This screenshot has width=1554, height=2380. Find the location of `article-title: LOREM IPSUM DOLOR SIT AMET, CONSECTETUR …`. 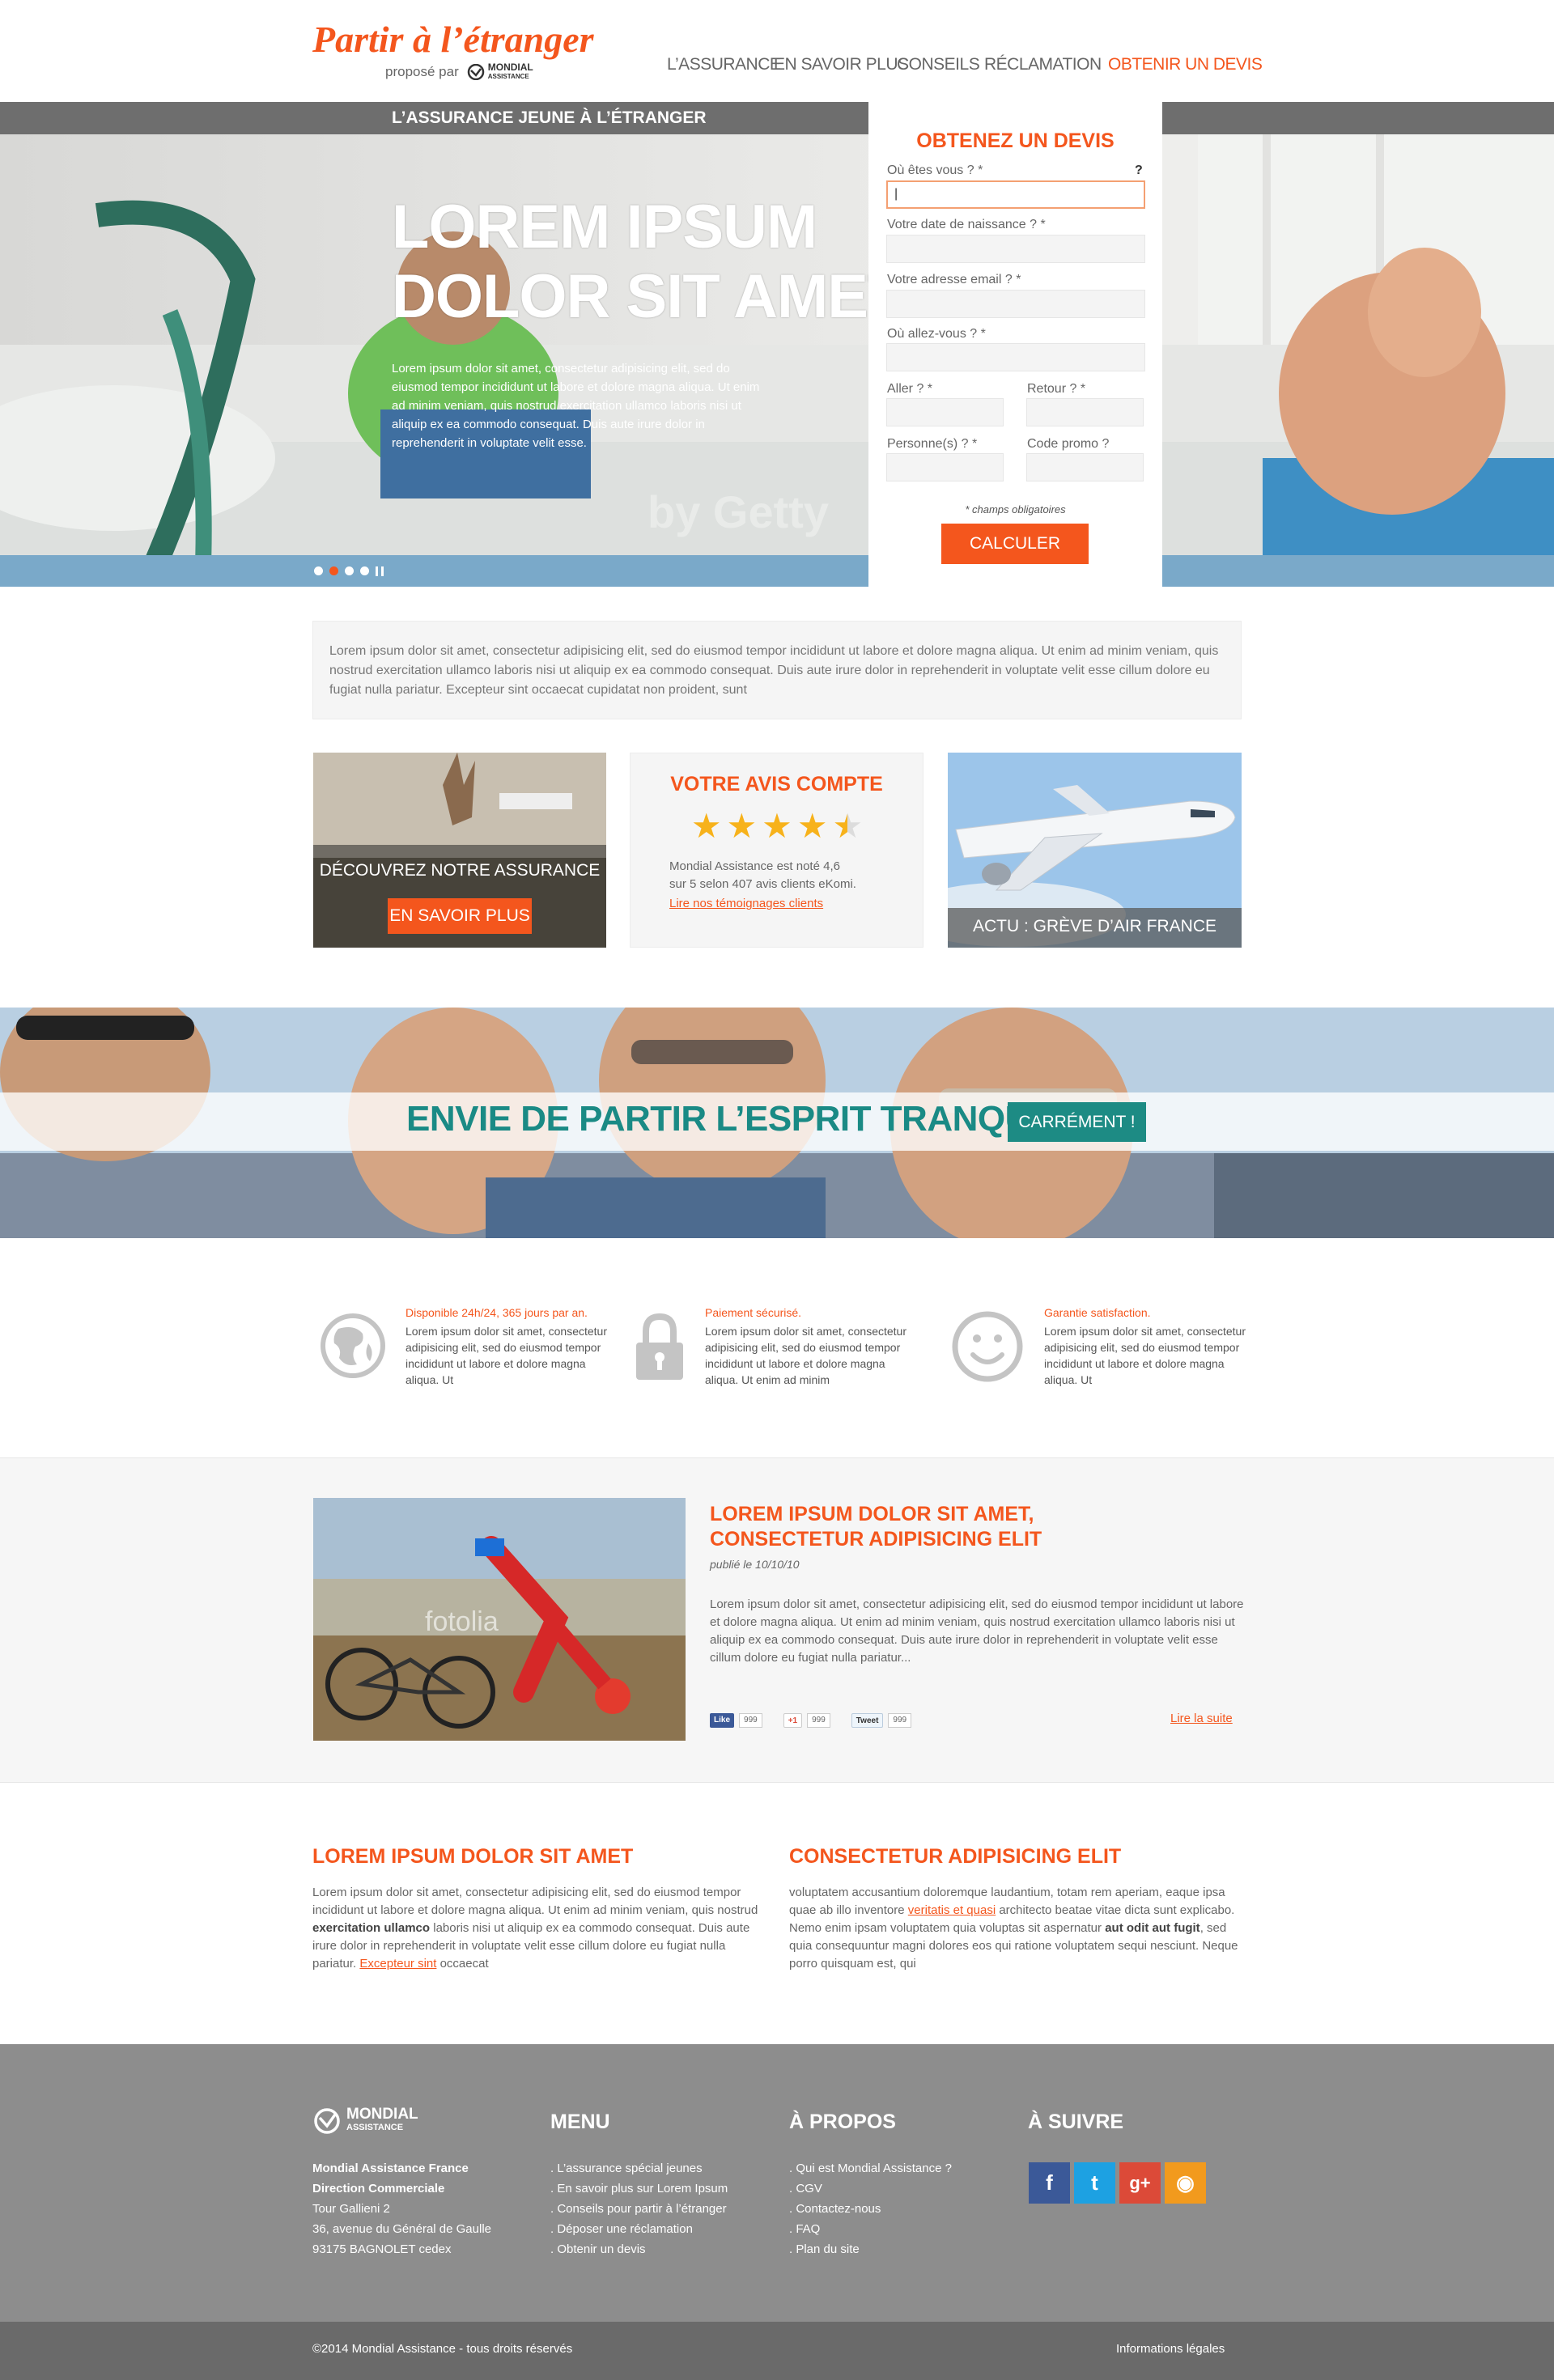

article-title: LOREM IPSUM DOLOR SIT AMET, CONSECTETUR … is located at coordinates (936, 1527).